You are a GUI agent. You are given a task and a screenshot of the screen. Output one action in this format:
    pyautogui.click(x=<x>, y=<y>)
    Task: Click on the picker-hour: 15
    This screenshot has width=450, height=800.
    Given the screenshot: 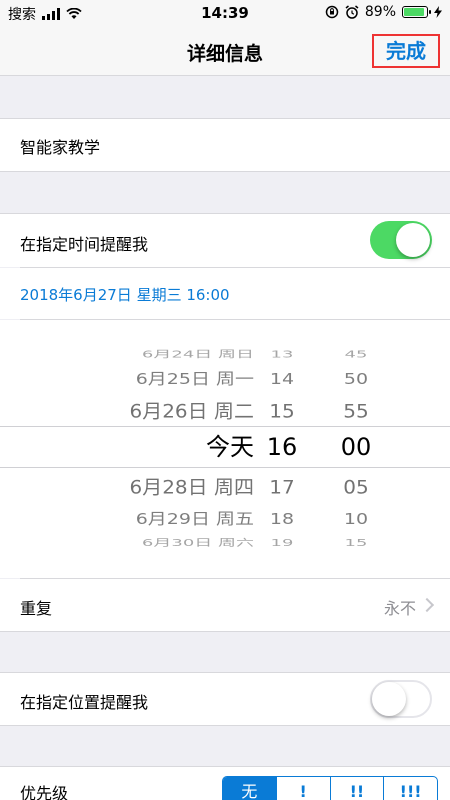 What is the action you would take?
    pyautogui.click(x=282, y=411)
    